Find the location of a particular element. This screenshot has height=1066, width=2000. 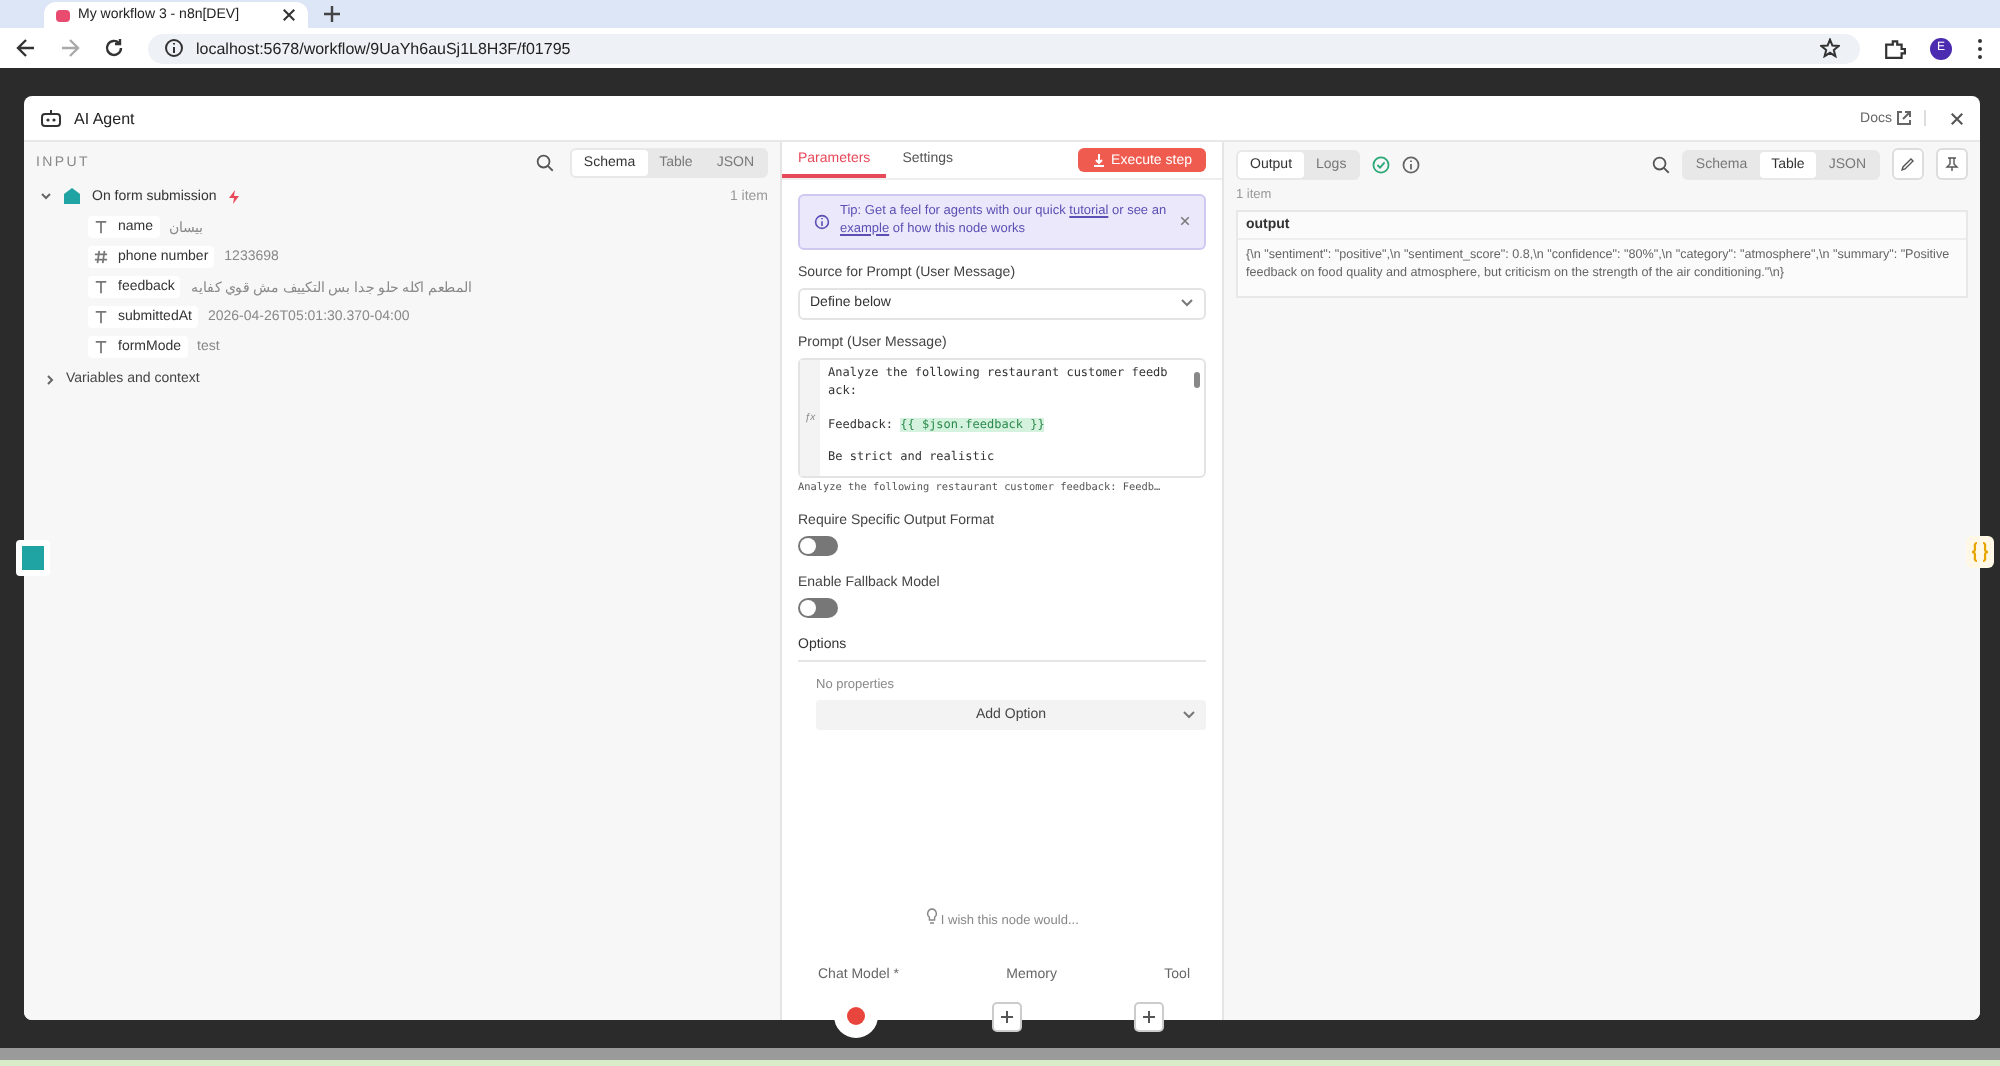

panel-title: AI Agent is located at coordinates (104, 118).